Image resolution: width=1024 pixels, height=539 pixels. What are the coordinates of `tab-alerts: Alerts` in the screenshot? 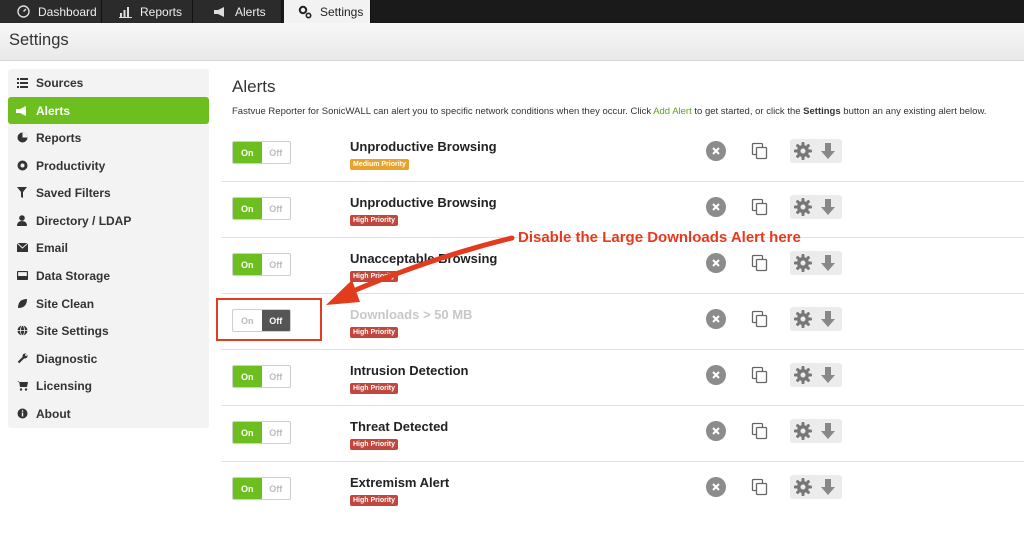 It's located at (237, 11).